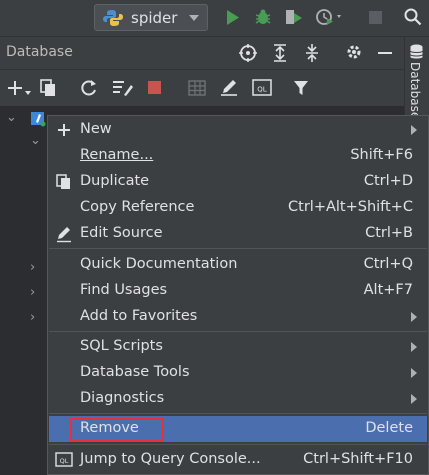  What do you see at coordinates (238, 208) in the screenshot?
I see `menu-item-copy-reference: Copy Reference Ctrl+Alt+Shift+C` at bounding box center [238, 208].